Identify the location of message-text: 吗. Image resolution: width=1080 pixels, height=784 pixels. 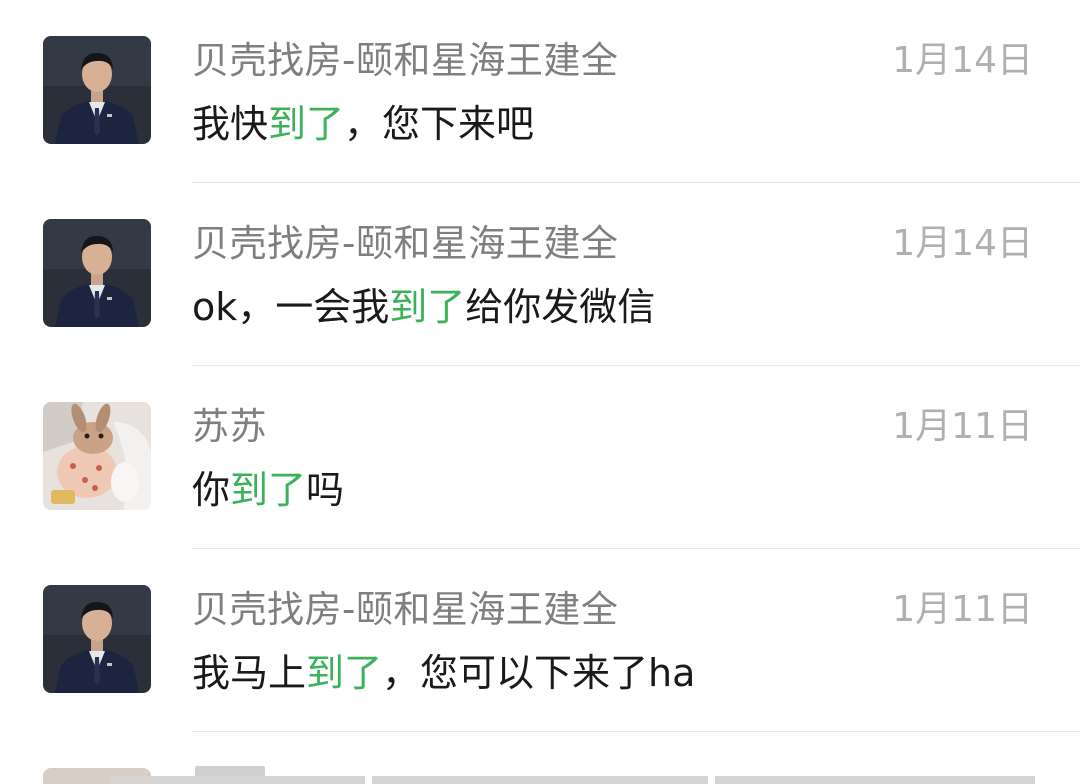
(325, 490).